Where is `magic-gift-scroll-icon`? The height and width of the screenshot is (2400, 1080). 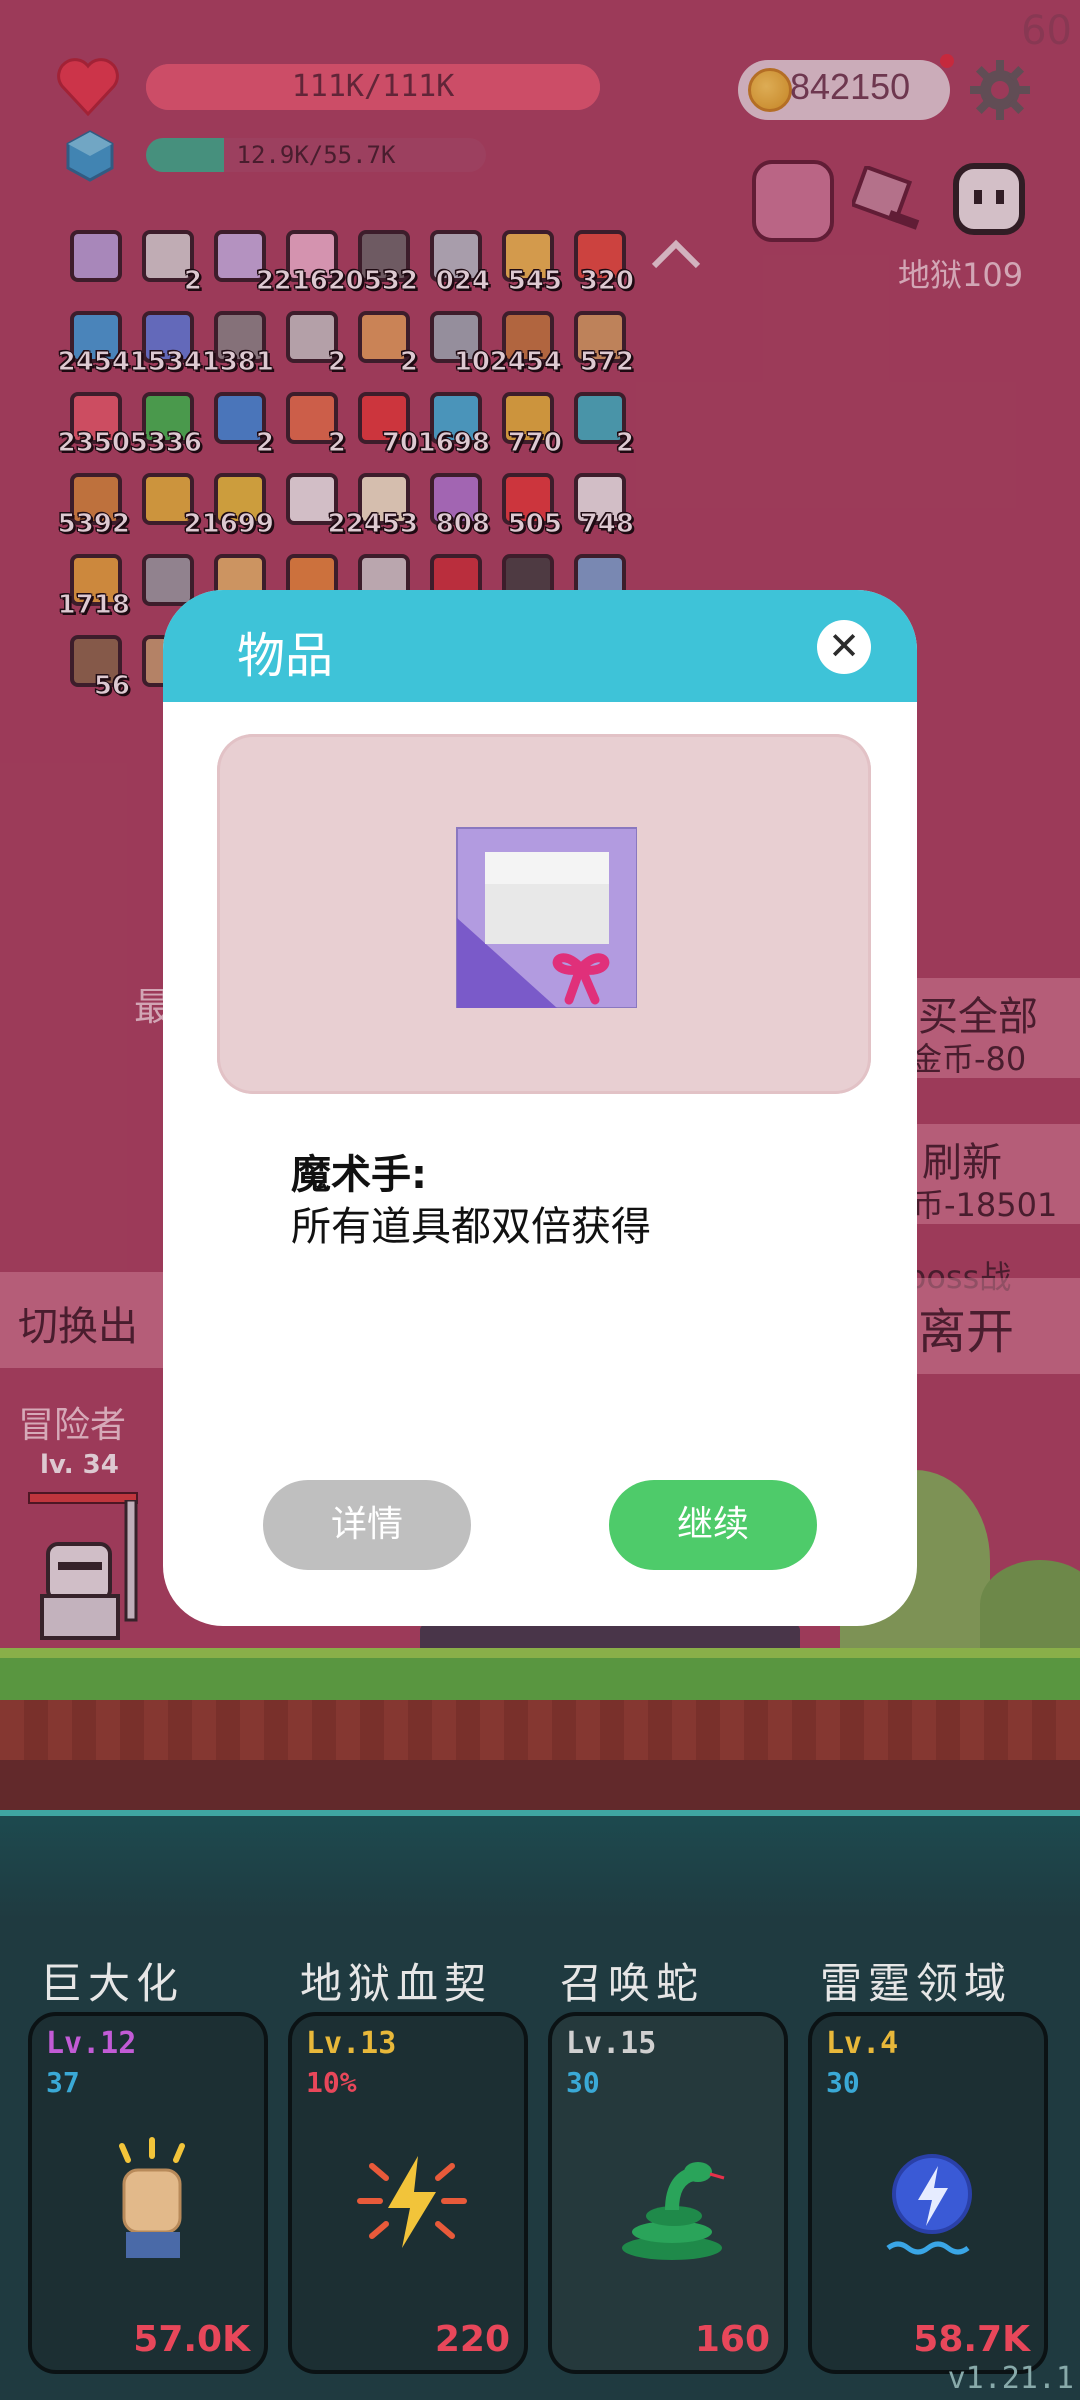
magic-gift-scroll-icon is located at coordinates (542, 913).